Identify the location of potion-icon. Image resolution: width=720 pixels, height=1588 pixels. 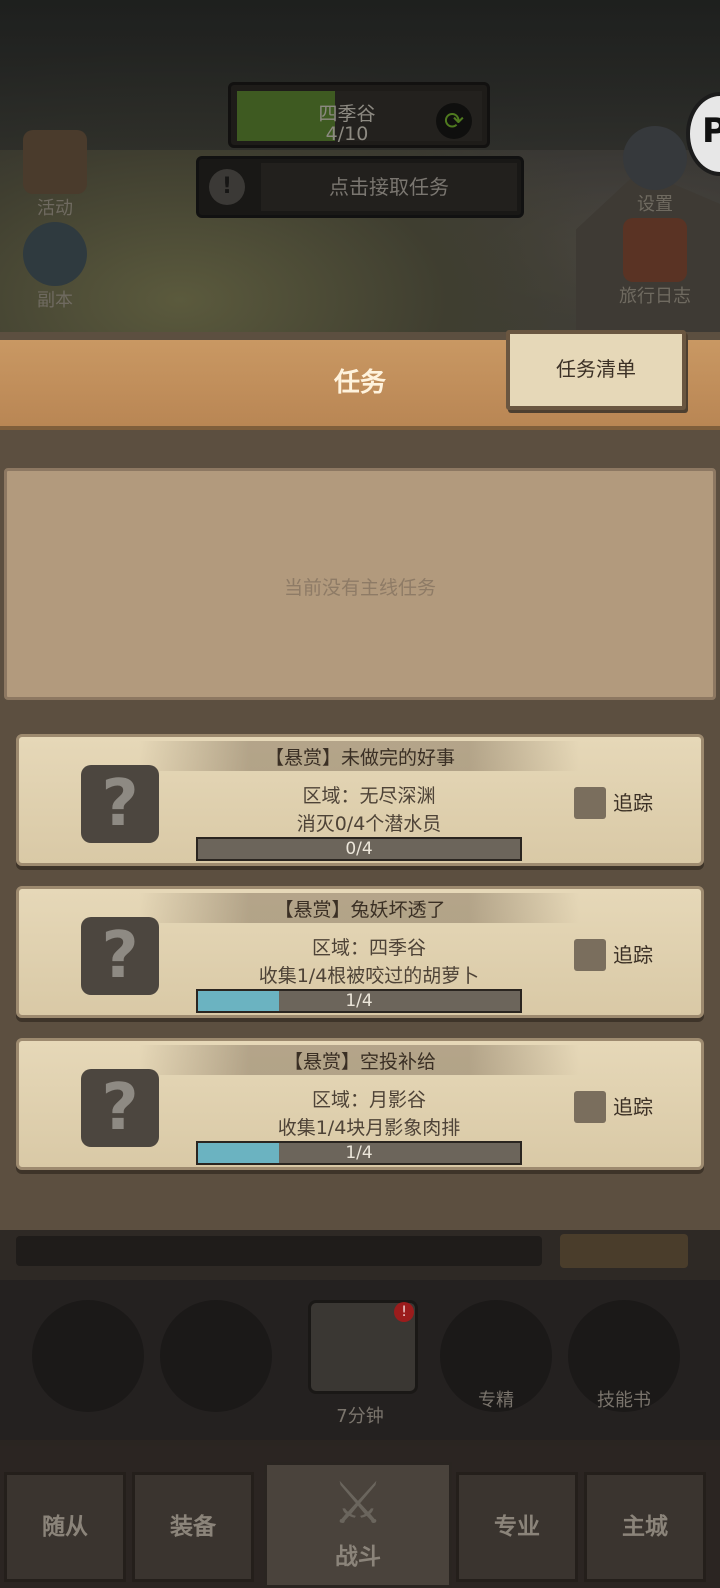
(88, 1356).